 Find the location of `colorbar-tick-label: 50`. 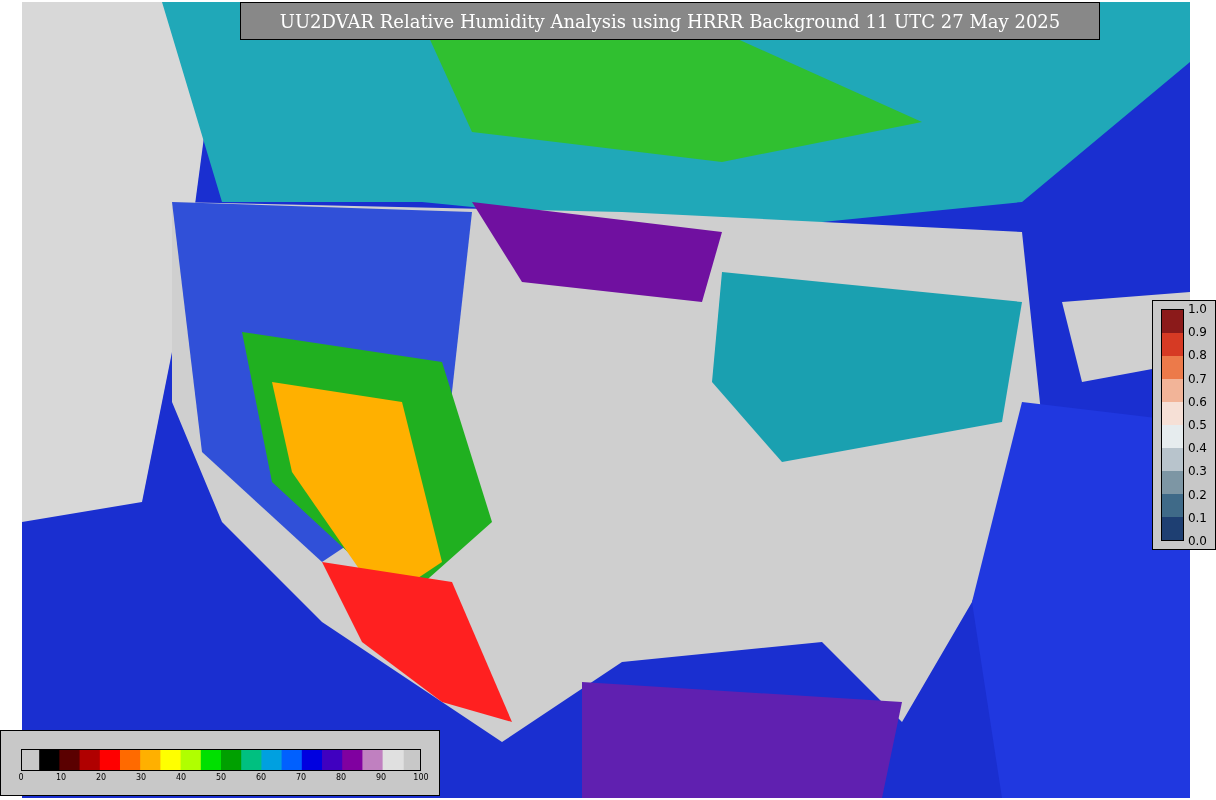

colorbar-tick-label: 50 is located at coordinates (221, 778).